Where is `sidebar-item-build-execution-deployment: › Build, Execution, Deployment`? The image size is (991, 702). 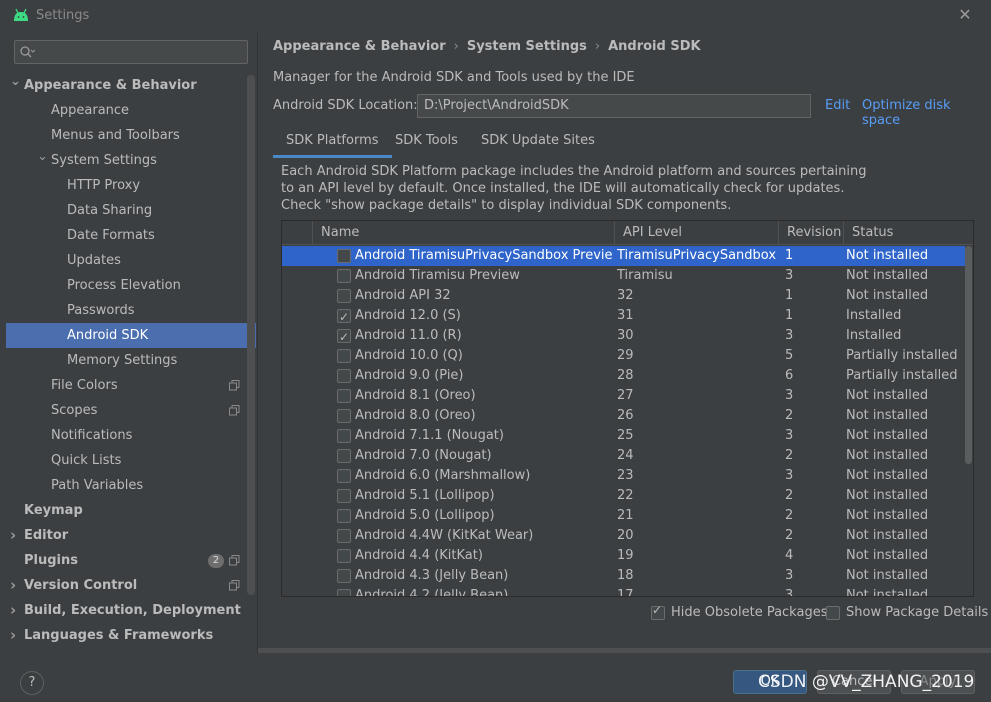 sidebar-item-build-execution-deployment: › Build, Execution, Deployment is located at coordinates (131, 610).